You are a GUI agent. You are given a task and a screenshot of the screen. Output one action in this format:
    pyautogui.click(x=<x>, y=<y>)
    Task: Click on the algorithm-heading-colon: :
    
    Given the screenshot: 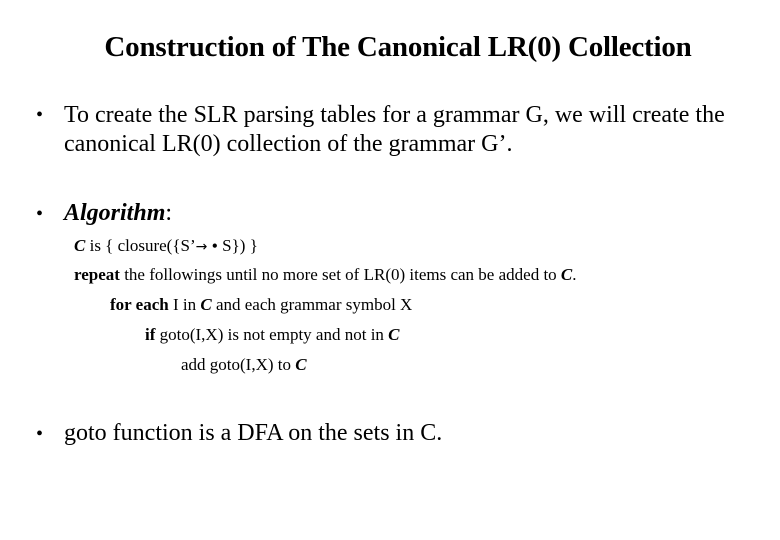 What is the action you would take?
    pyautogui.click(x=169, y=213)
    